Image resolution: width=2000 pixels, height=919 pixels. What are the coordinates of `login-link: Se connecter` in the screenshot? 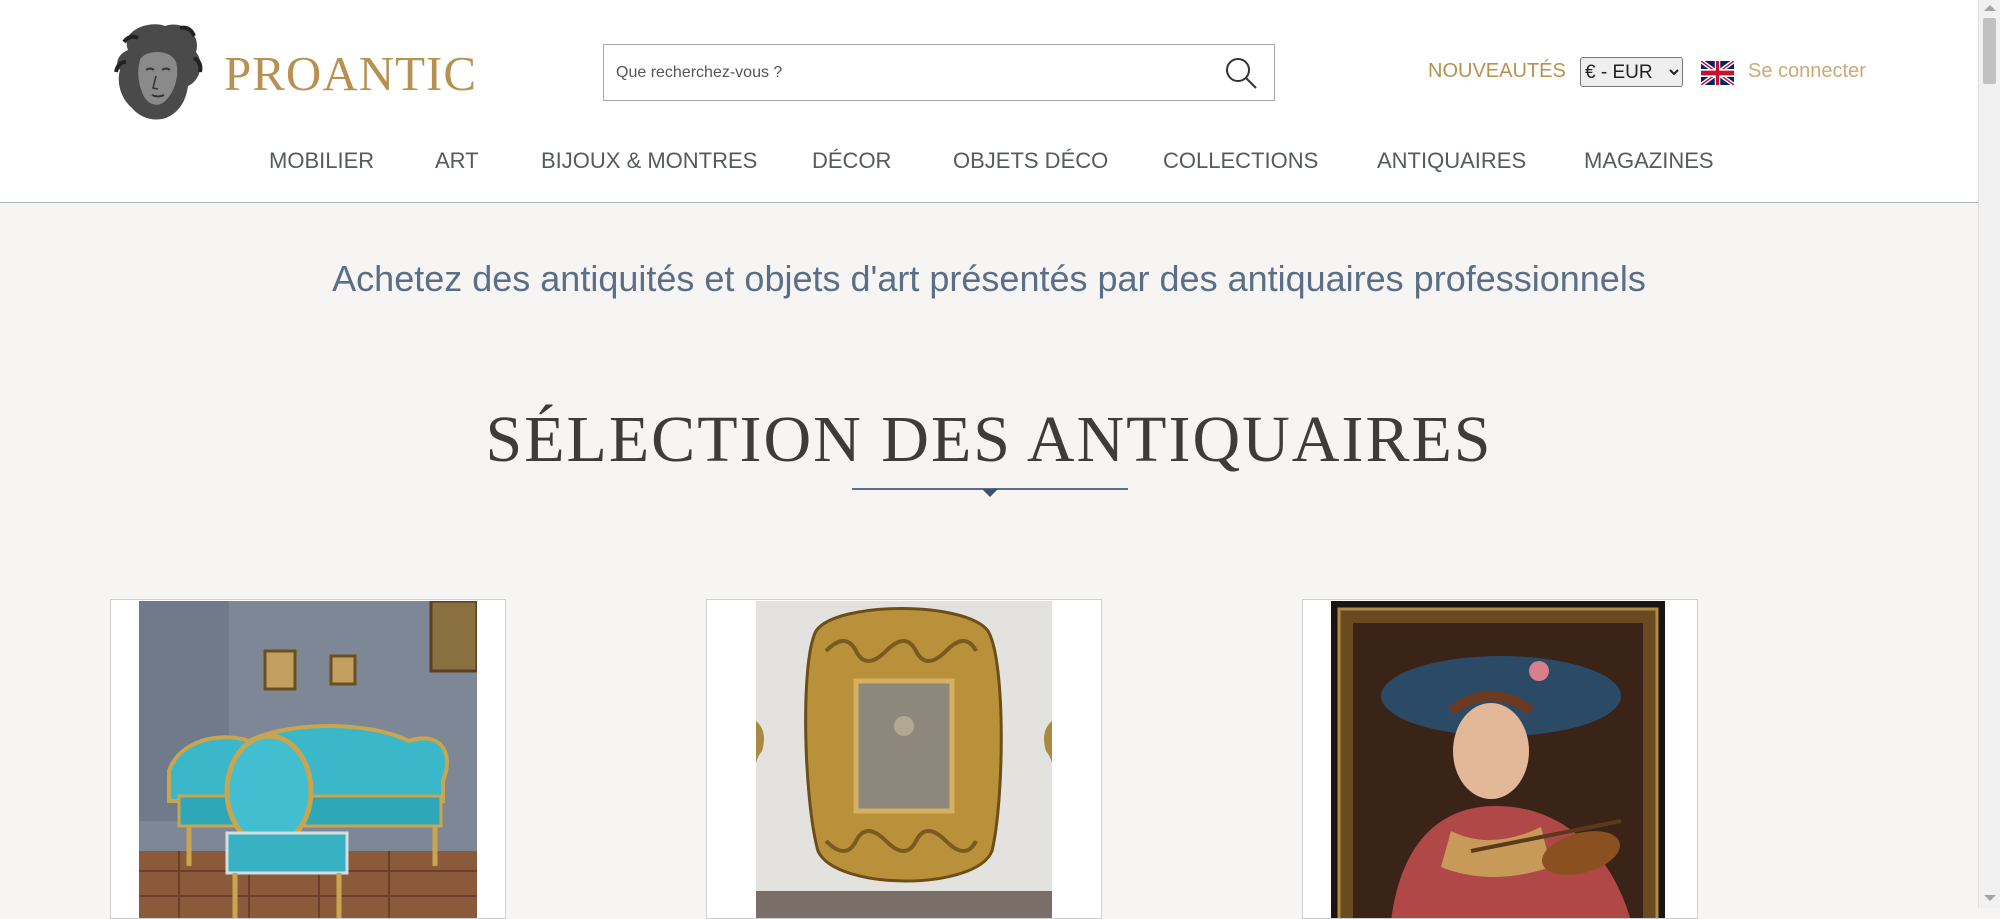 It's located at (1807, 71).